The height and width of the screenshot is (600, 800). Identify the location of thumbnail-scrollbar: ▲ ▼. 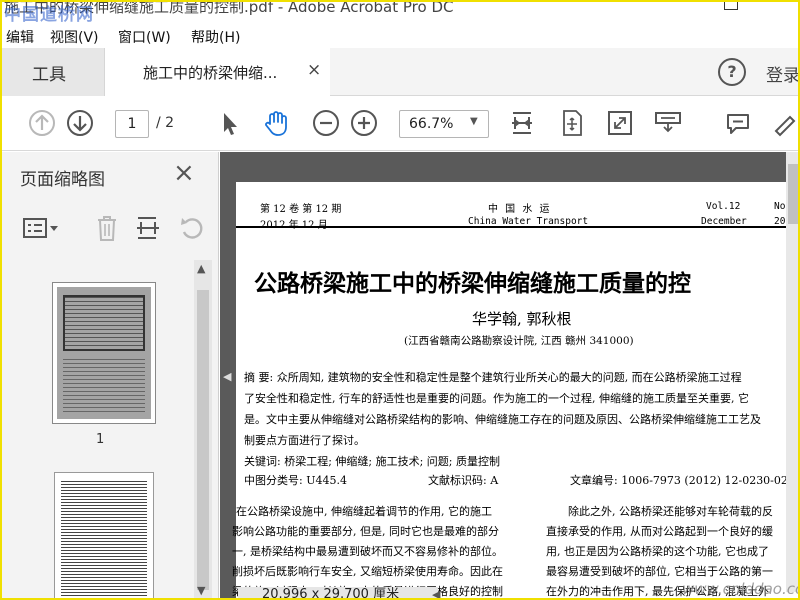
(203, 429).